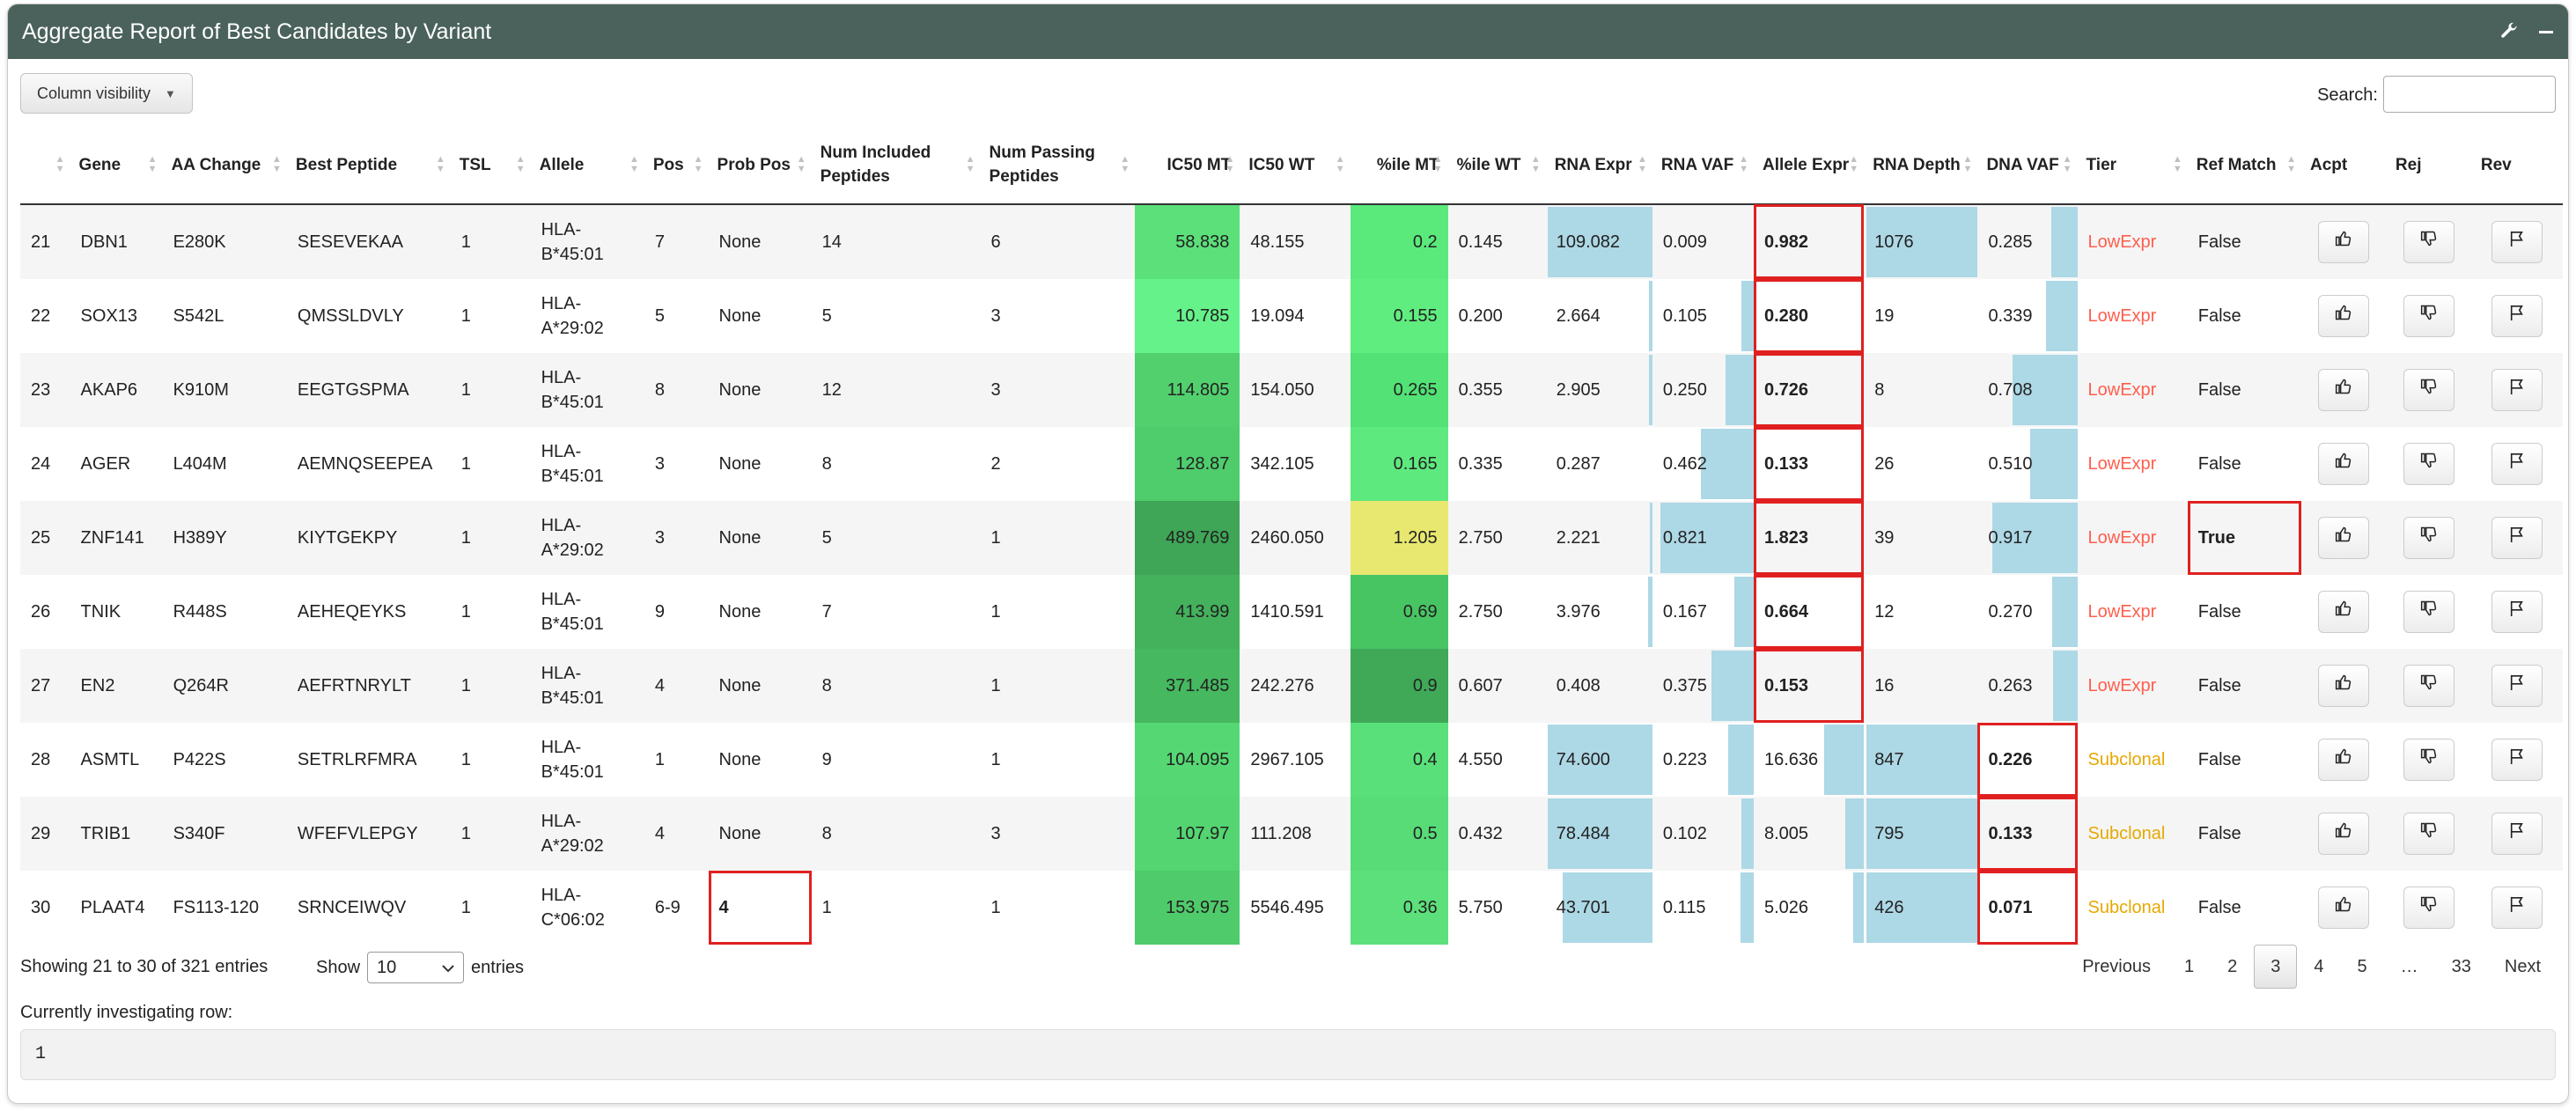  What do you see at coordinates (677, 165) in the screenshot?
I see `column-header-pos: Pos ▲ ▼` at bounding box center [677, 165].